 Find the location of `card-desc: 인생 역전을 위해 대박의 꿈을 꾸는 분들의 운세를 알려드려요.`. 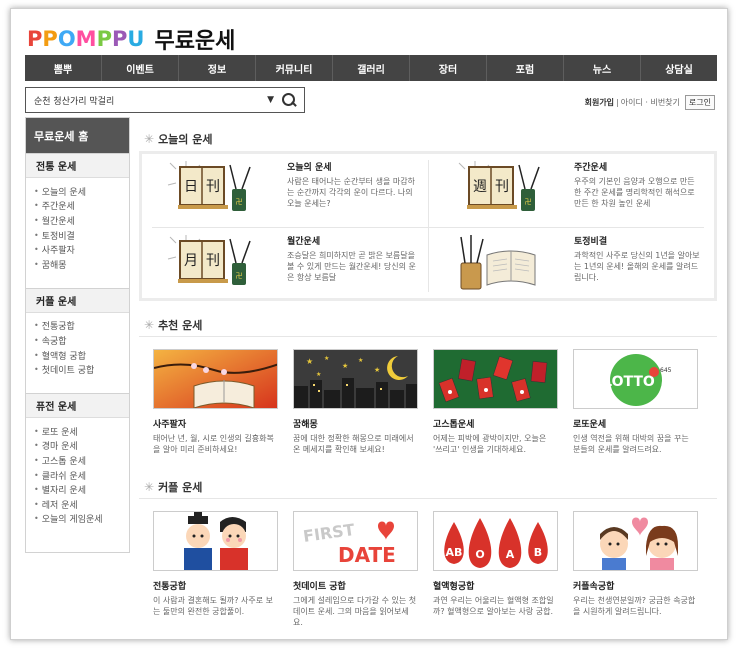

card-desc: 인생 역전을 위해 대박의 꿈을 꾸는 분들의 운세를 알려드려요. is located at coordinates (631, 444).